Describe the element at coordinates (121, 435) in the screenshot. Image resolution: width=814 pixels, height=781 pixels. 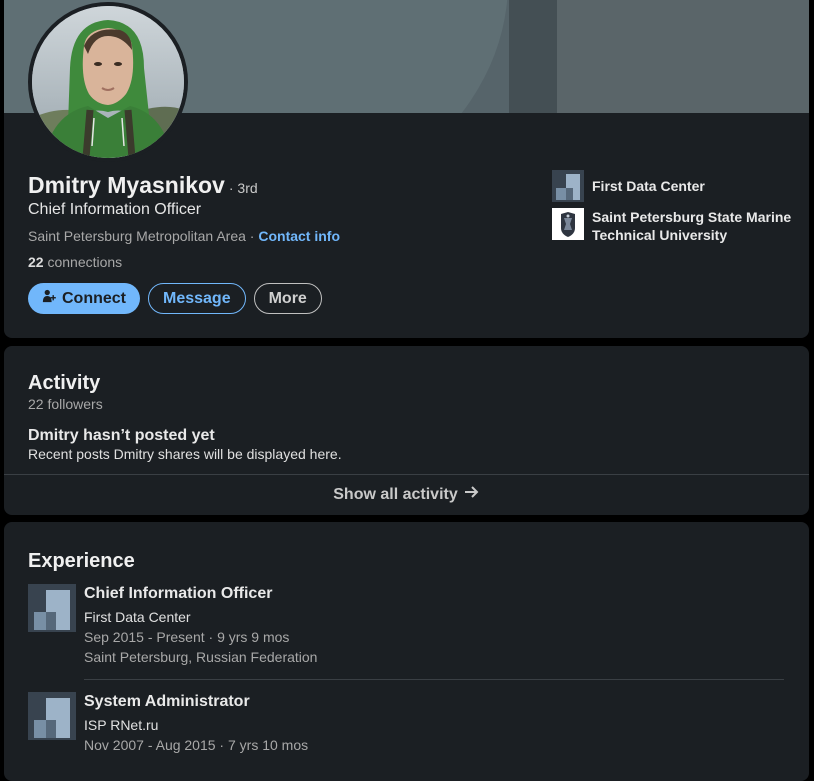
I see `empty-state-title: Dmitry hasn’t posted yet` at that location.